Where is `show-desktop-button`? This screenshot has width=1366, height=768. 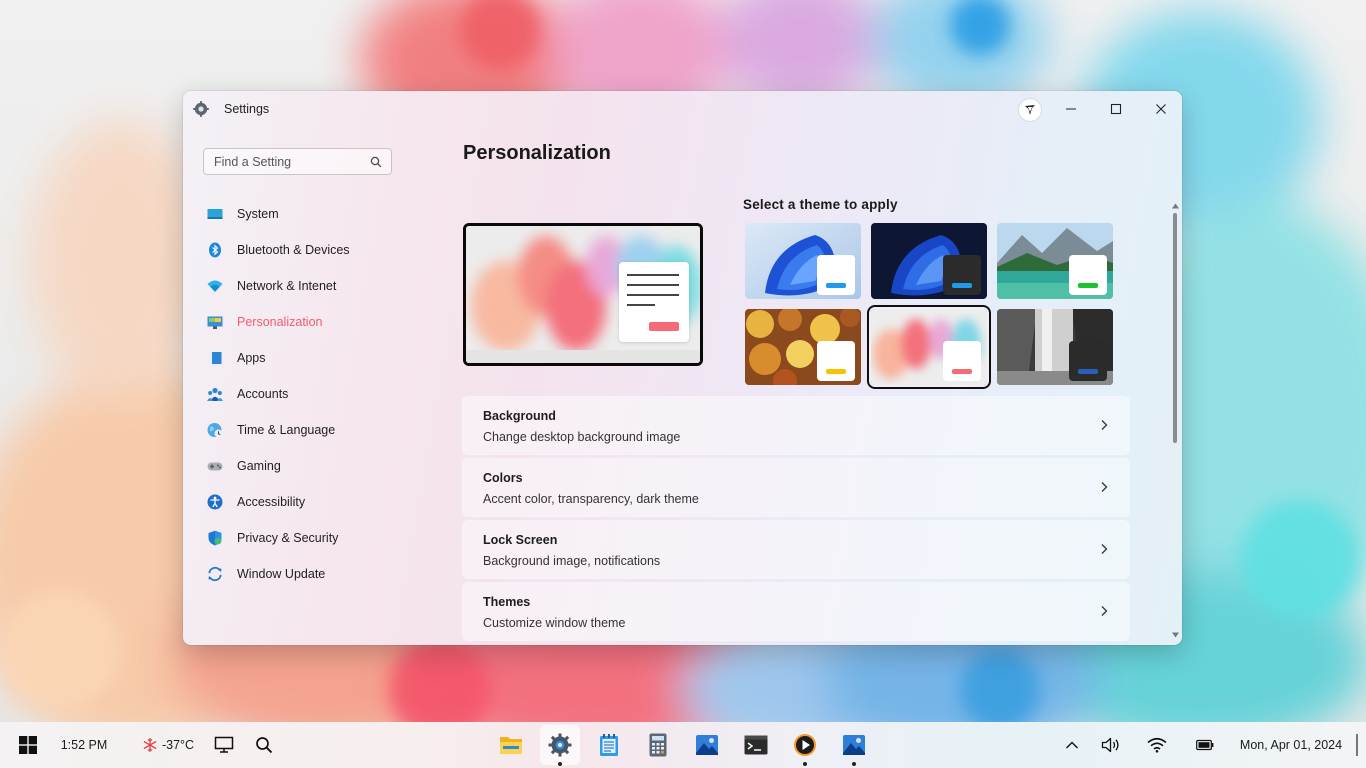
show-desktop-button is located at coordinates (1357, 745).